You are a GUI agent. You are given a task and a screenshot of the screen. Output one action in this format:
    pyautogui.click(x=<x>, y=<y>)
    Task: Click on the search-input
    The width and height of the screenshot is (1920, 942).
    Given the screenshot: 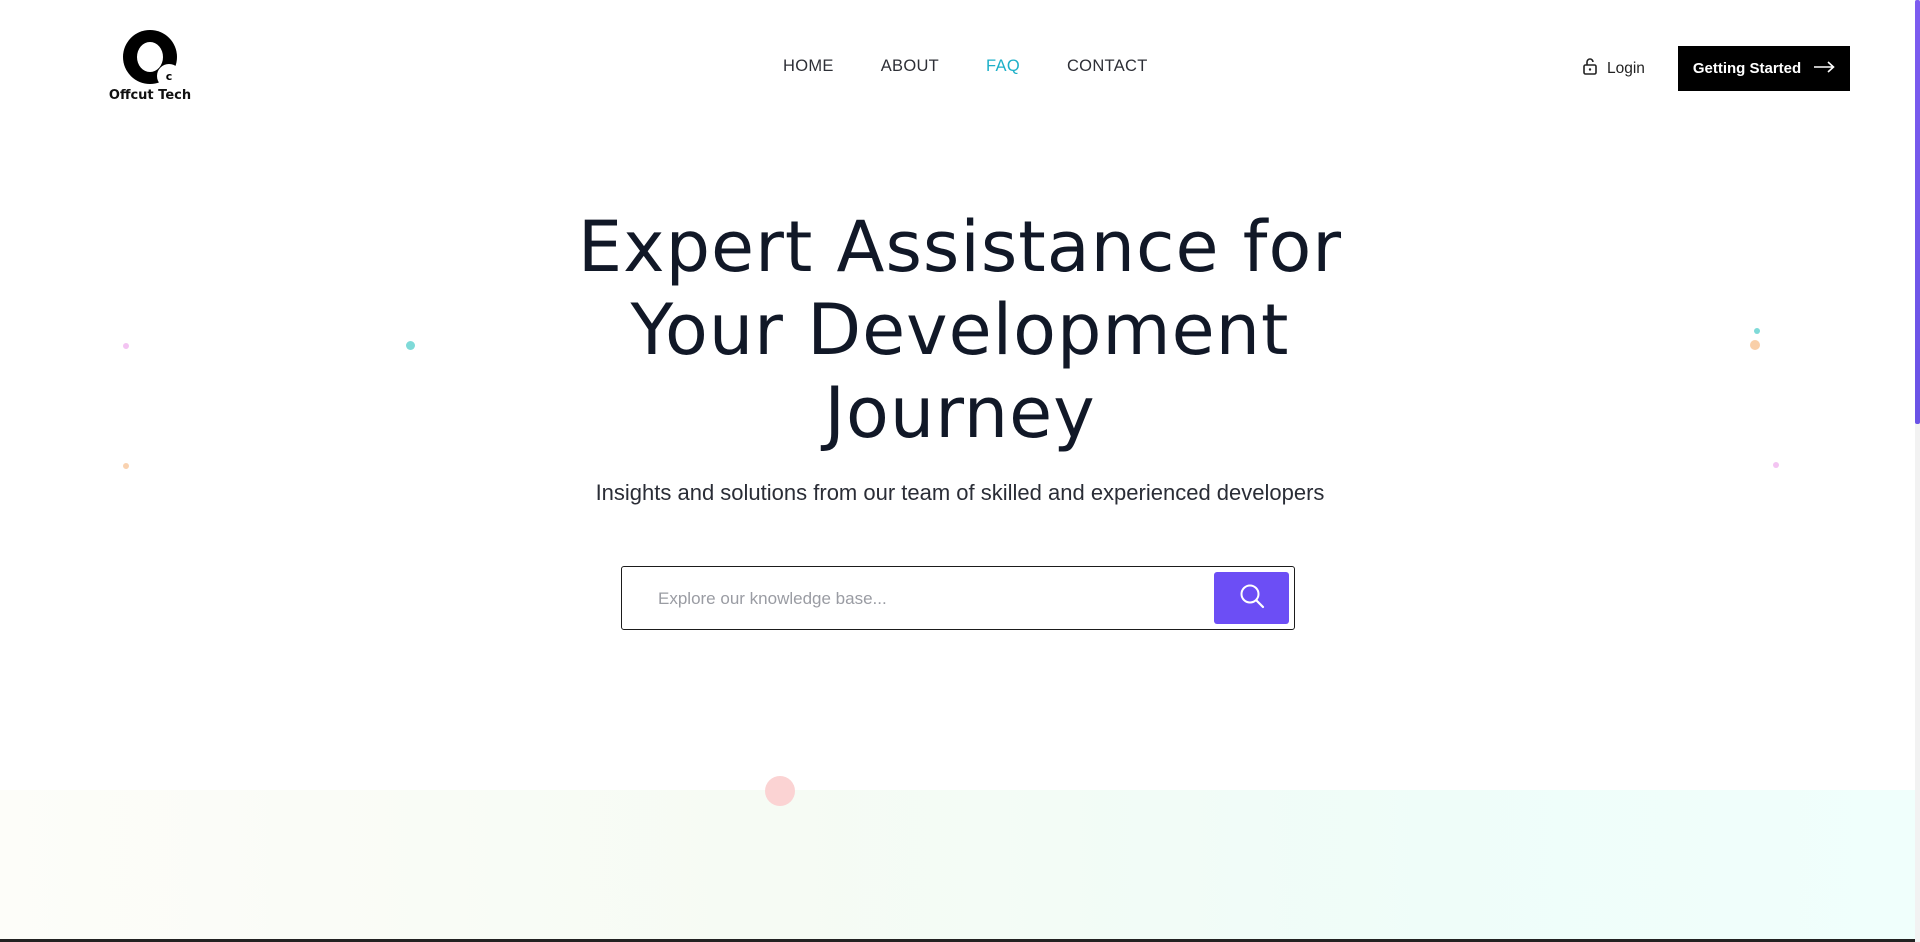 What is the action you would take?
    pyautogui.click(x=928, y=599)
    